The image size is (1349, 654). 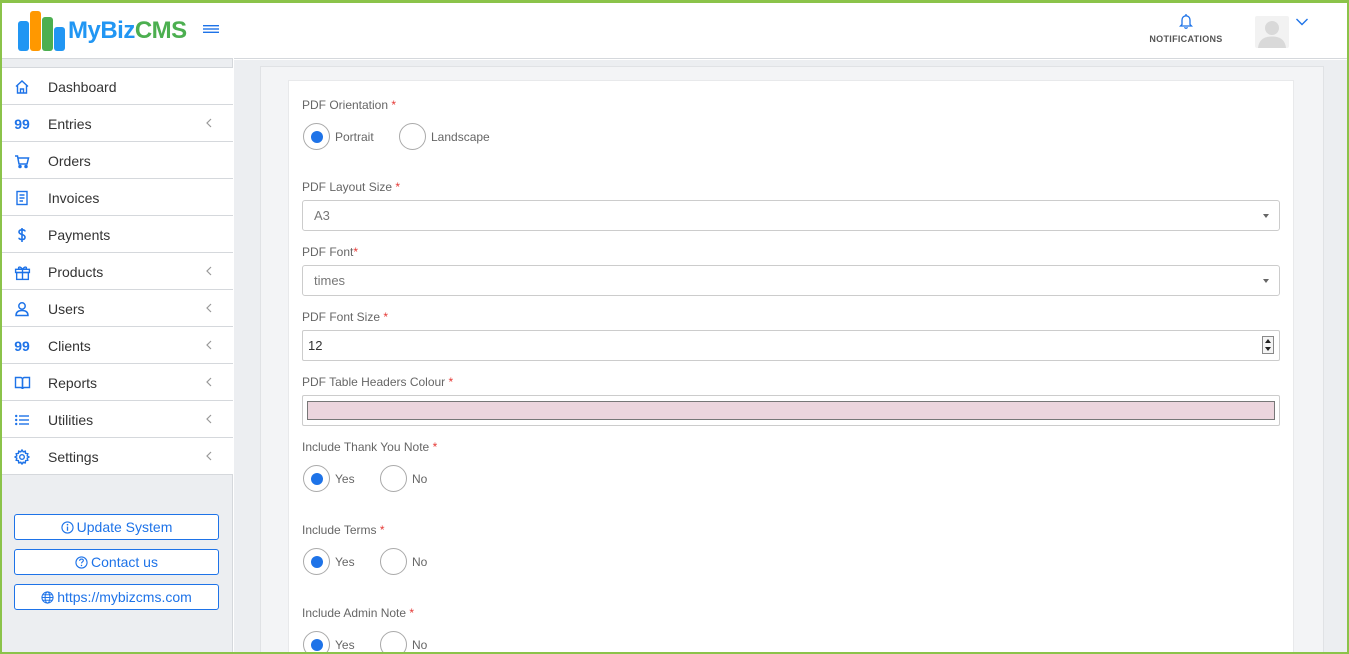 I want to click on bell-icon, so click(x=1186, y=21).